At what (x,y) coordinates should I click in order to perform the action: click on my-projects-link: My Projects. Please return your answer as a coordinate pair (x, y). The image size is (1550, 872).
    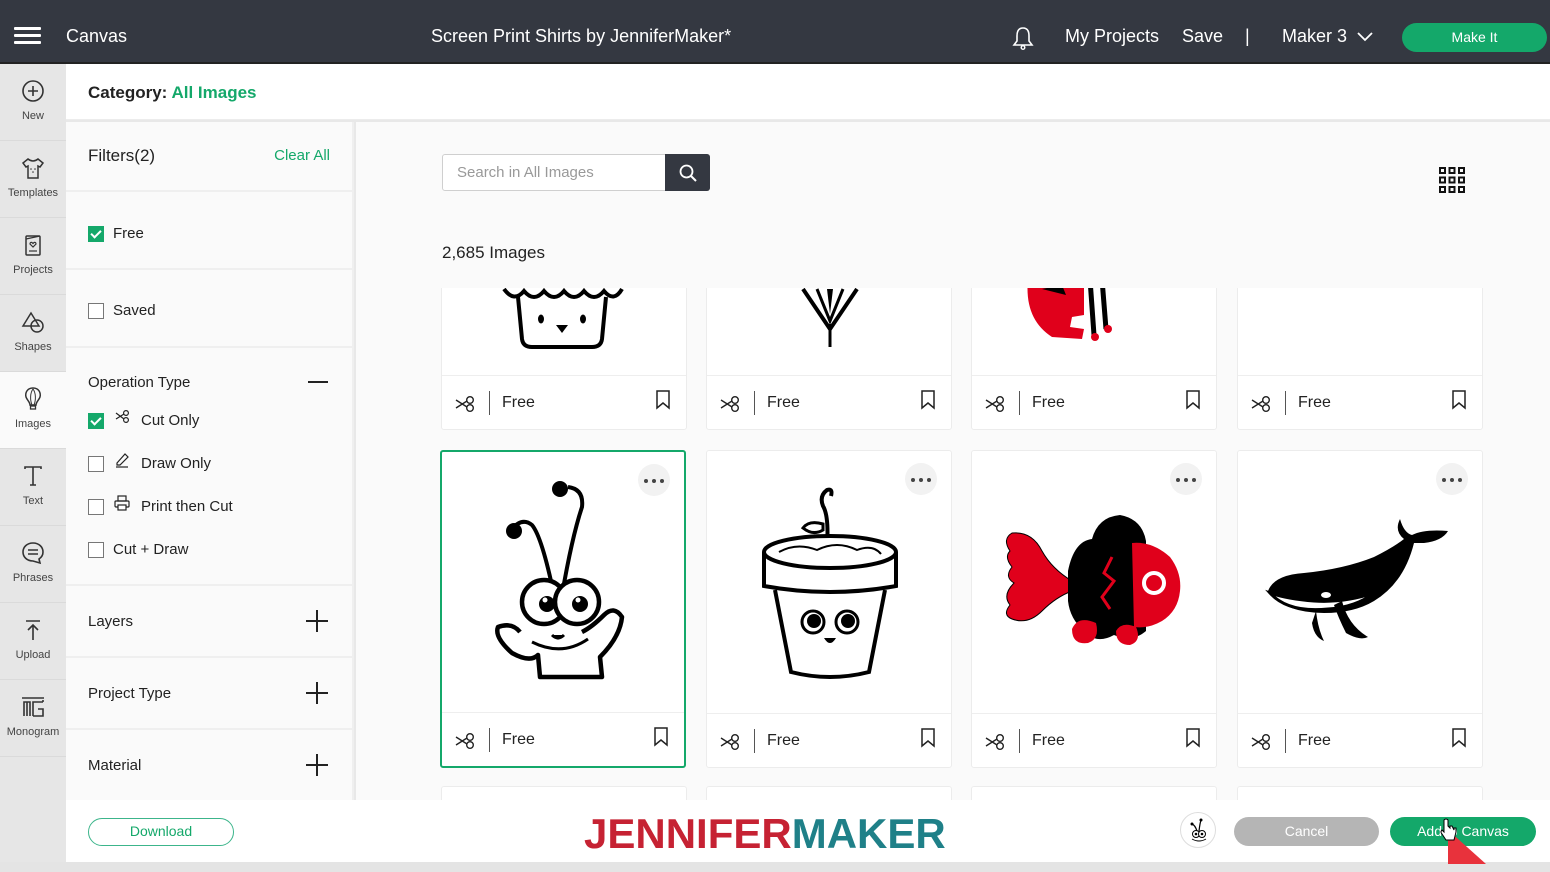
    Looking at the image, I should click on (1112, 36).